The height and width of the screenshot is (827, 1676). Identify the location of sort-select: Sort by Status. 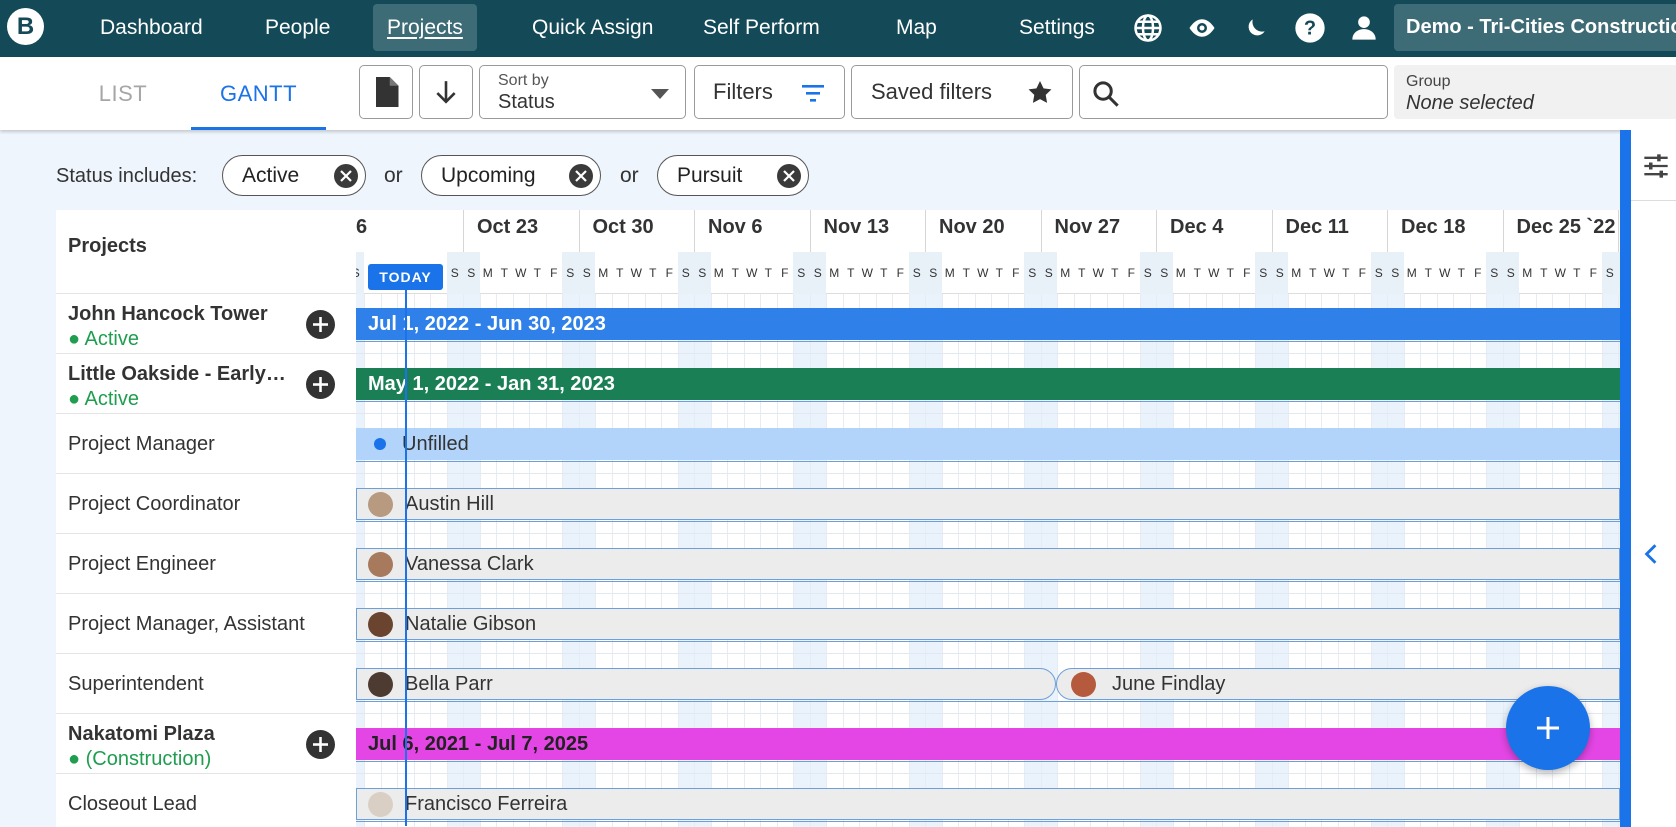
(582, 92).